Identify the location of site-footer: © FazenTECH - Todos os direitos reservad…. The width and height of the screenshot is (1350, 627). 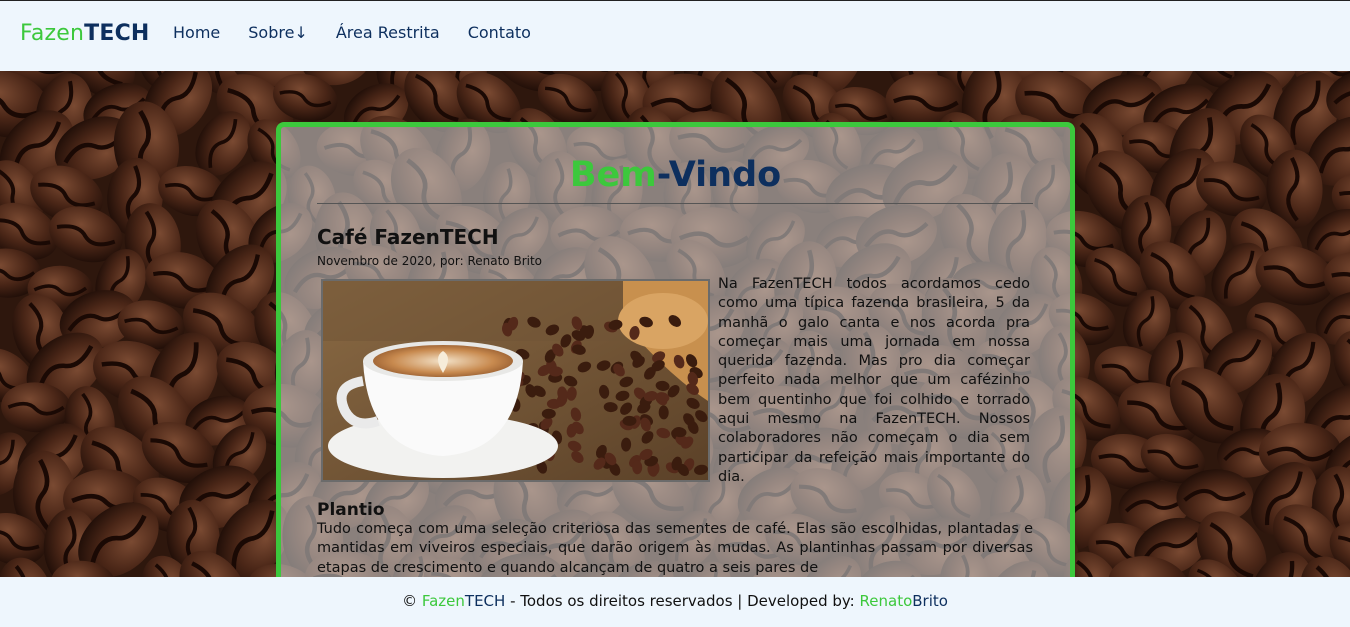
(675, 602).